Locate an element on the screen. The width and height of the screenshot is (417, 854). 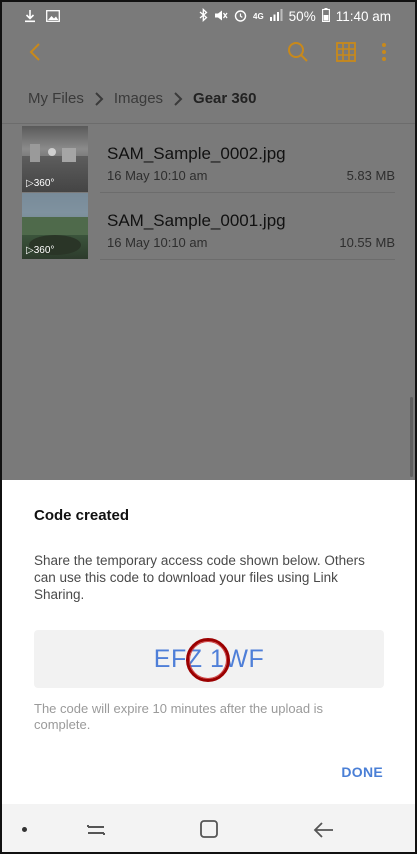
home-button is located at coordinates (209, 829).